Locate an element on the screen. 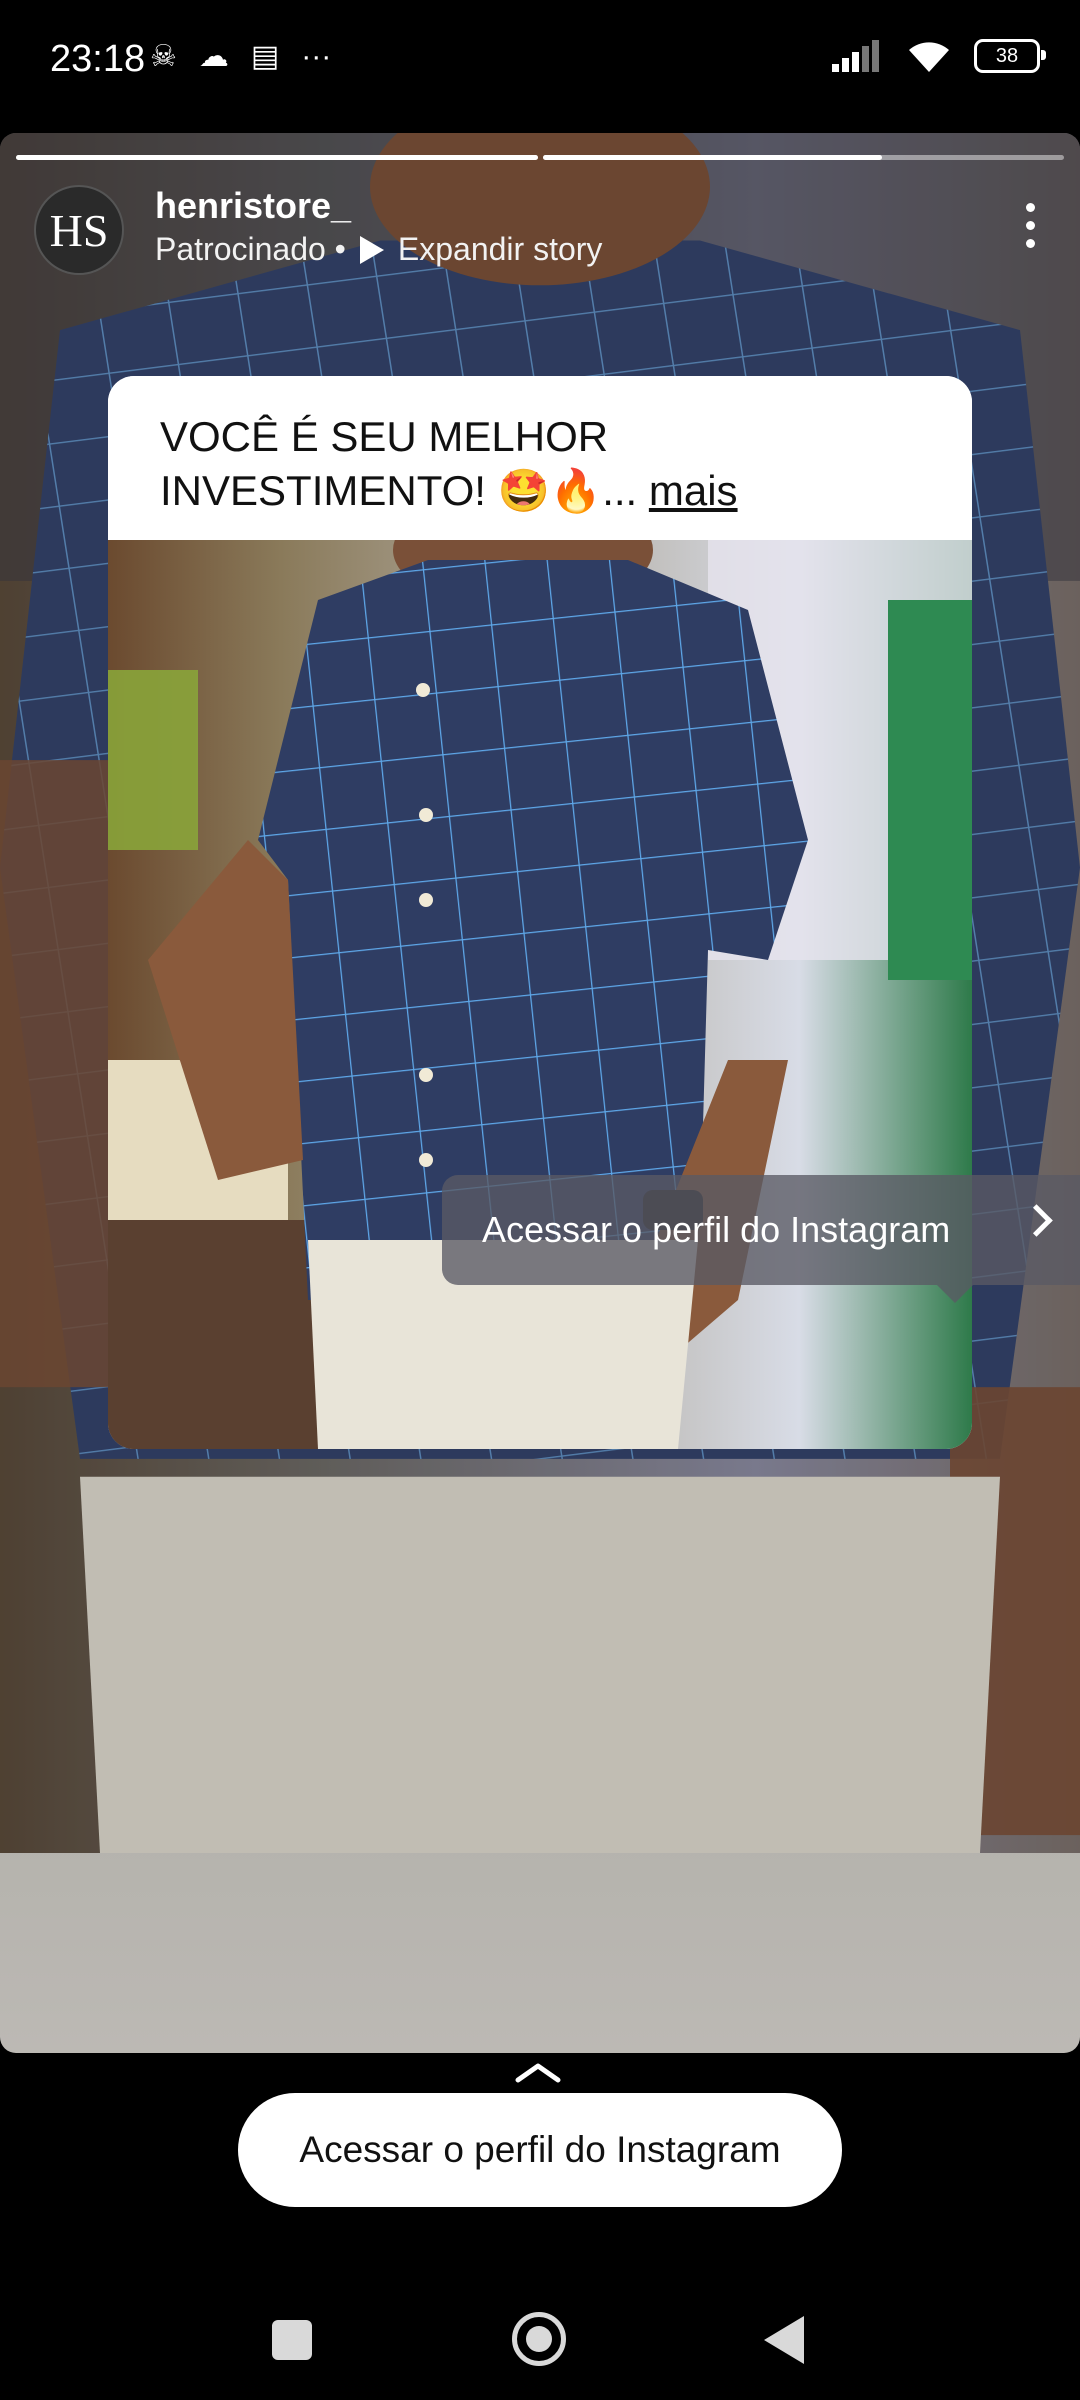 Image resolution: width=1080 pixels, height=2400 pixels. home-icon is located at coordinates (539, 2339).